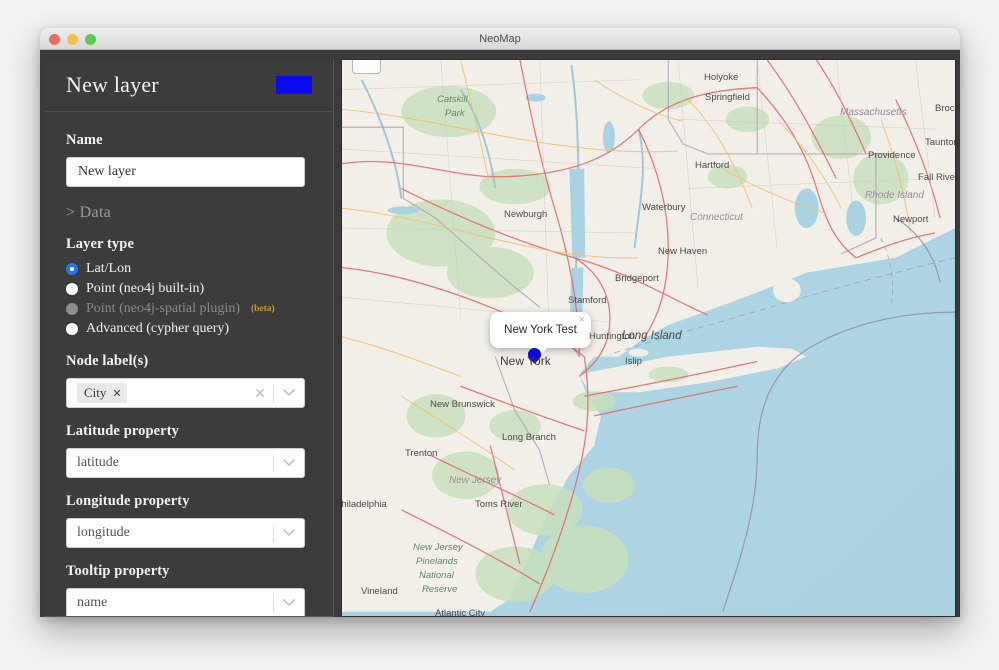 The height and width of the screenshot is (670, 999). I want to click on layer-type-option-lat-lon: Lat/Lon, so click(188, 269).